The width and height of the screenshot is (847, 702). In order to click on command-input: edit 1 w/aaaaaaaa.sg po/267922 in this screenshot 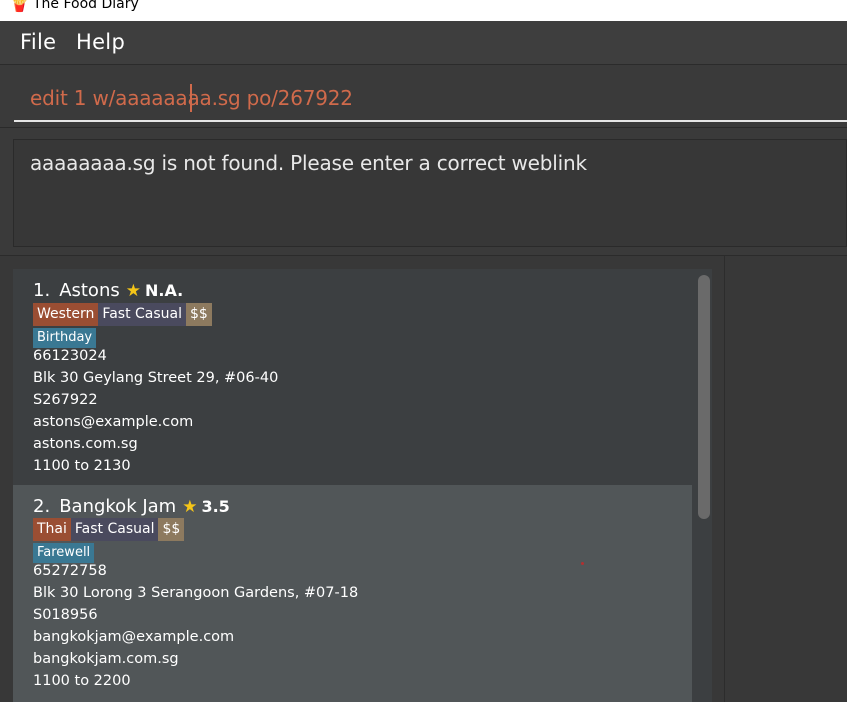, I will do `click(430, 94)`.